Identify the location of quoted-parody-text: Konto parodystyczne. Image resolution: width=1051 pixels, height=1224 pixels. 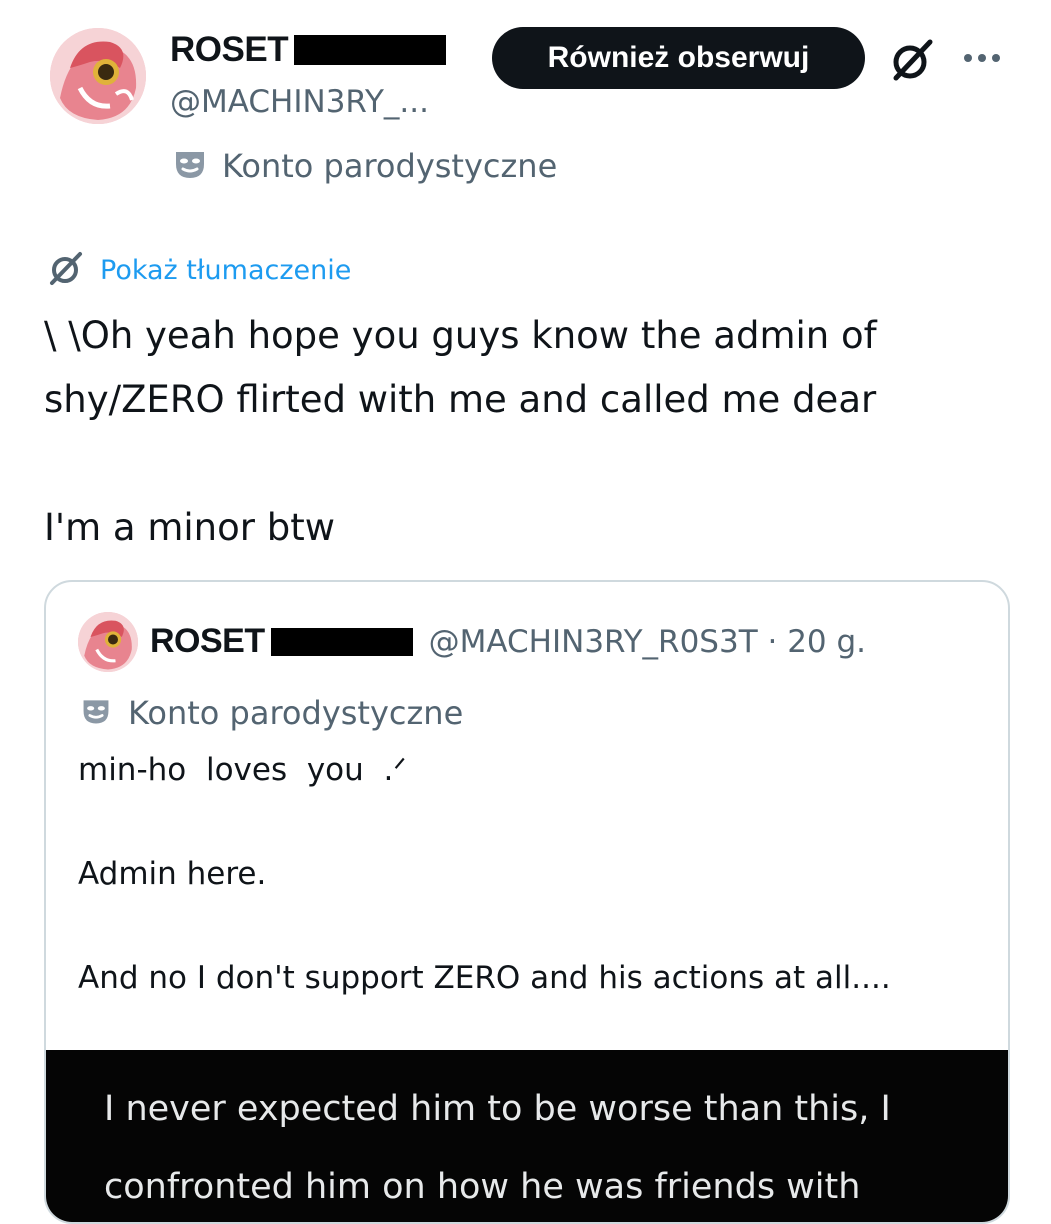
(296, 713).